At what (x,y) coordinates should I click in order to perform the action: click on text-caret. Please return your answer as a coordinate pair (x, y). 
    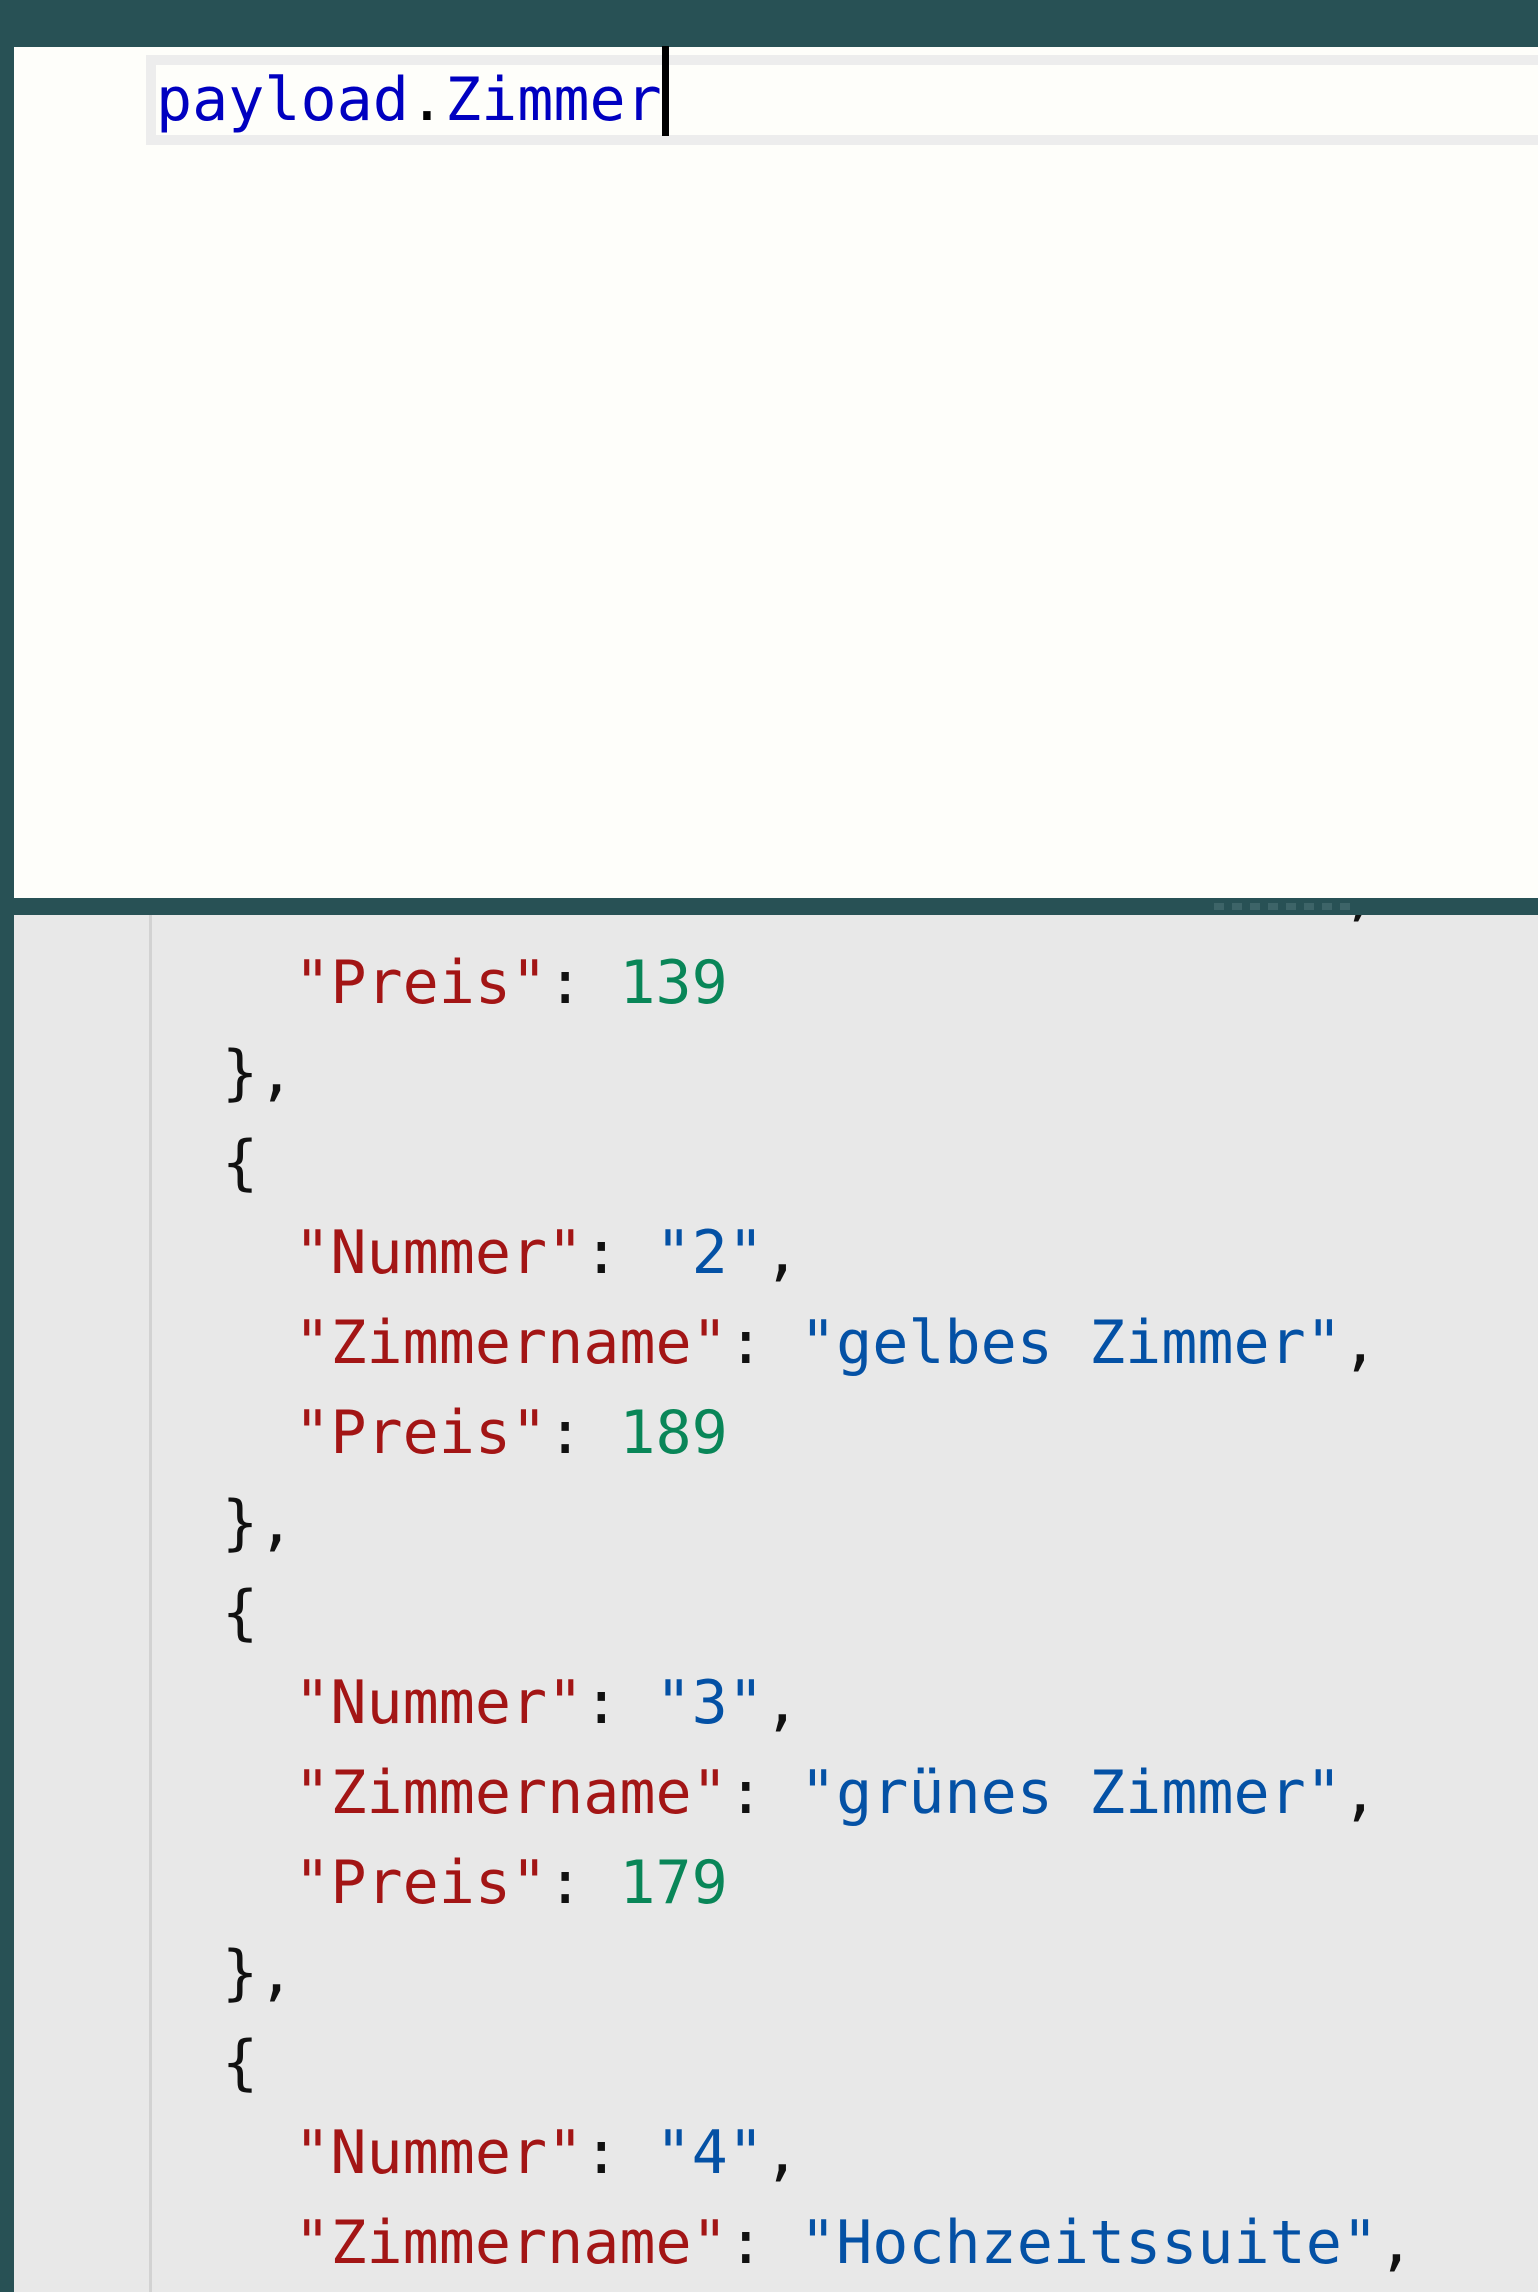
    Looking at the image, I should click on (665, 91).